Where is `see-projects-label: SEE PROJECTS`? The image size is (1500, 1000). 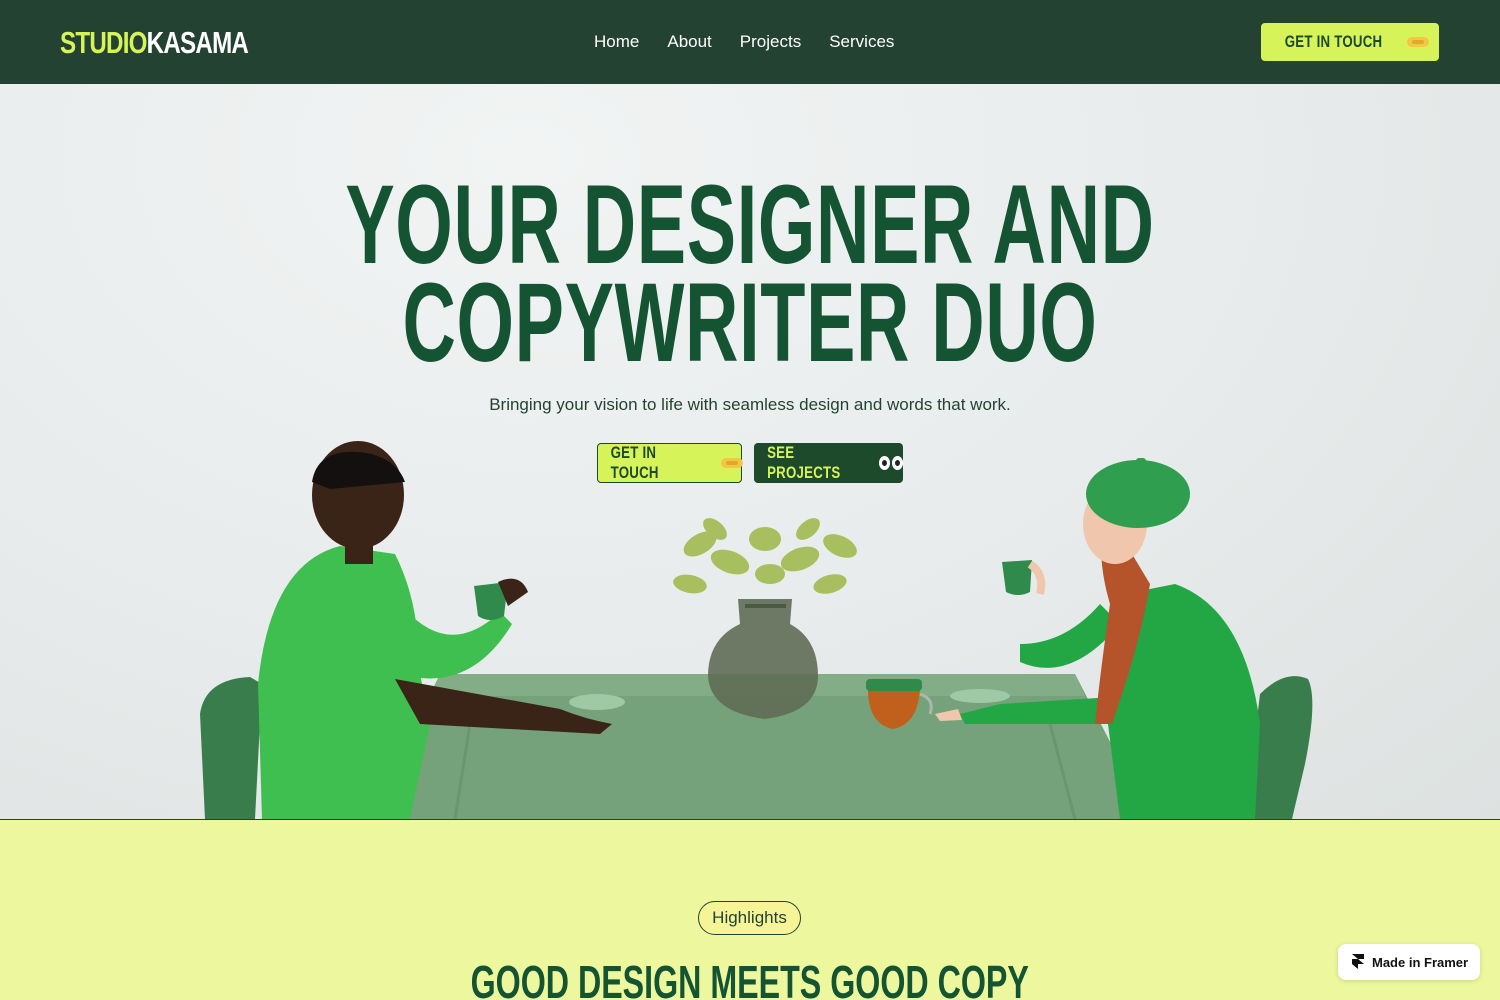 see-projects-label: SEE PROJECTS is located at coordinates (804, 462).